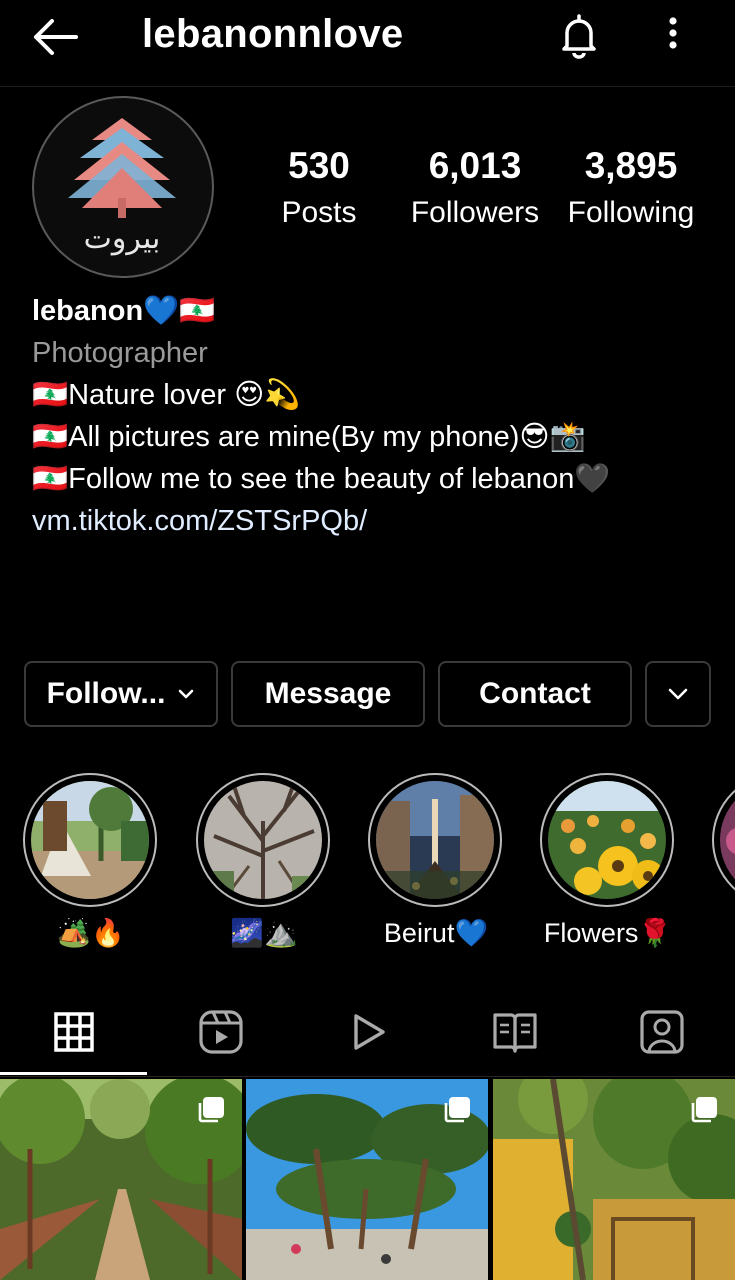 Image resolution: width=735 pixels, height=1280 pixels. What do you see at coordinates (475, 165) in the screenshot?
I see `followers-count: 6,013` at bounding box center [475, 165].